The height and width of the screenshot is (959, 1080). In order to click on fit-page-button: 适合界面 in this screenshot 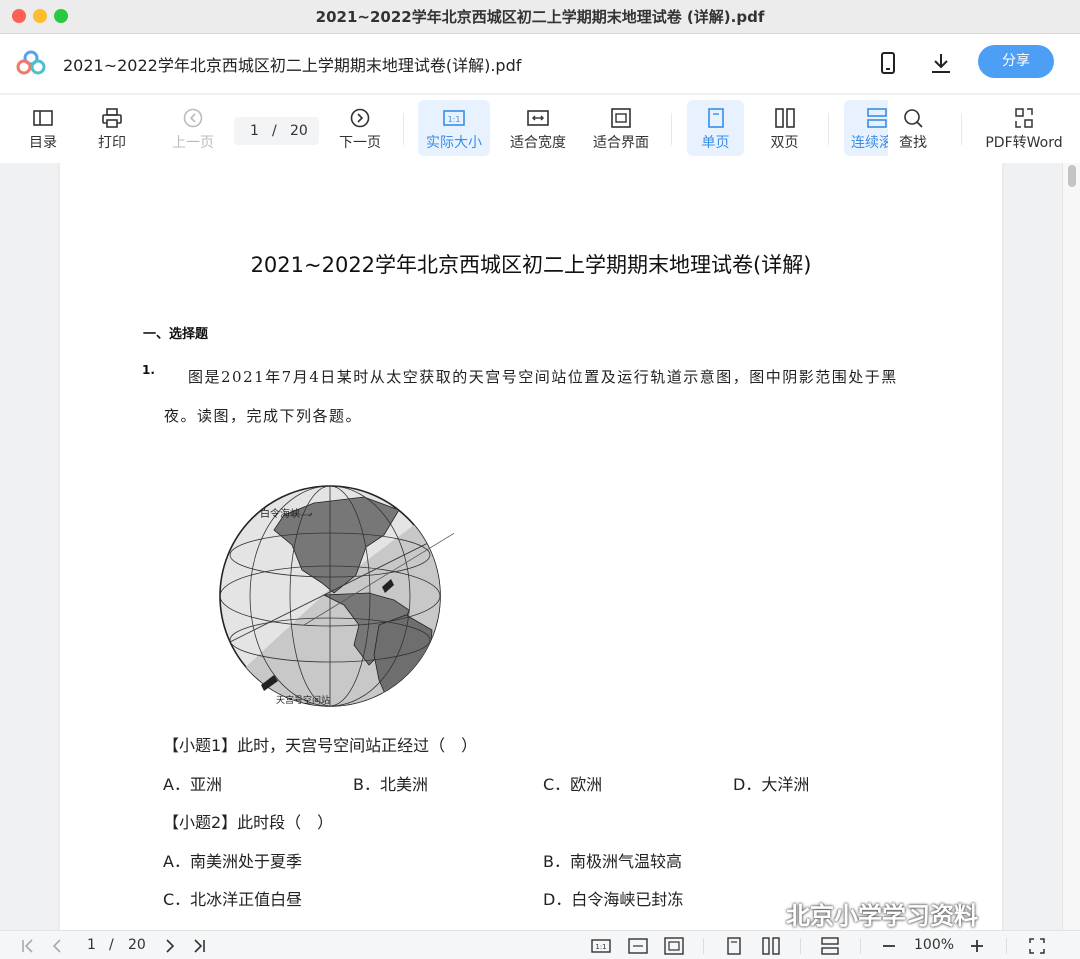, I will do `click(621, 128)`.